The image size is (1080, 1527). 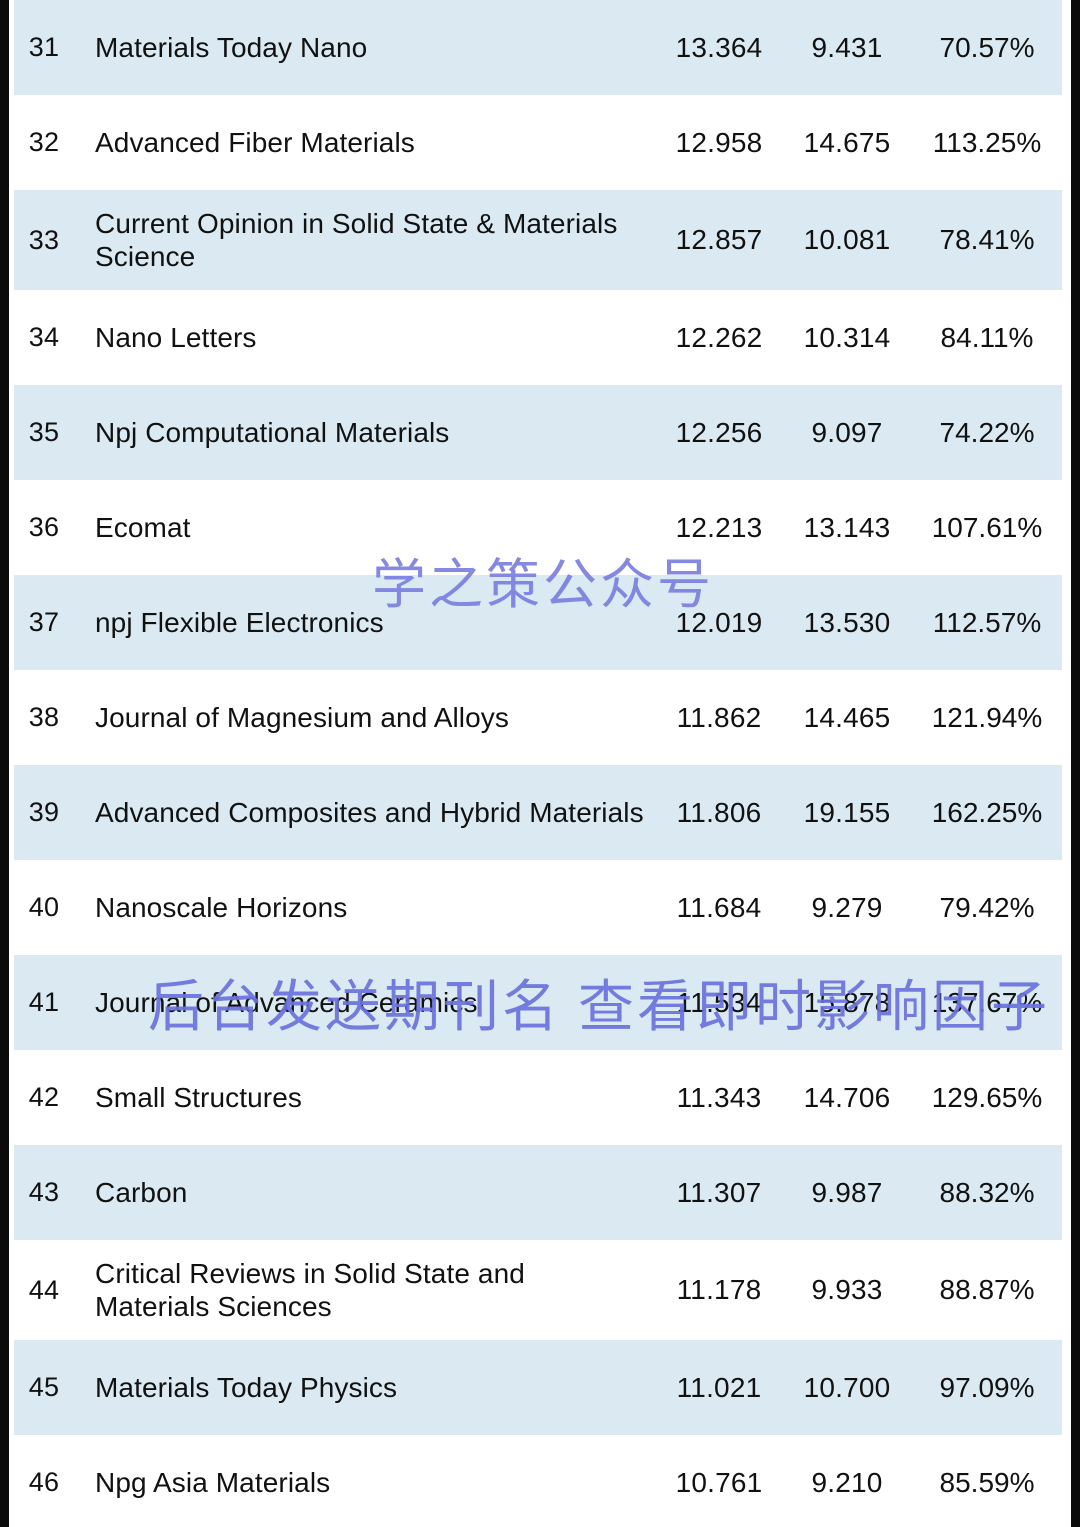 What do you see at coordinates (847, 622) in the screenshot?
I see `row-secondary-value: 13.530` at bounding box center [847, 622].